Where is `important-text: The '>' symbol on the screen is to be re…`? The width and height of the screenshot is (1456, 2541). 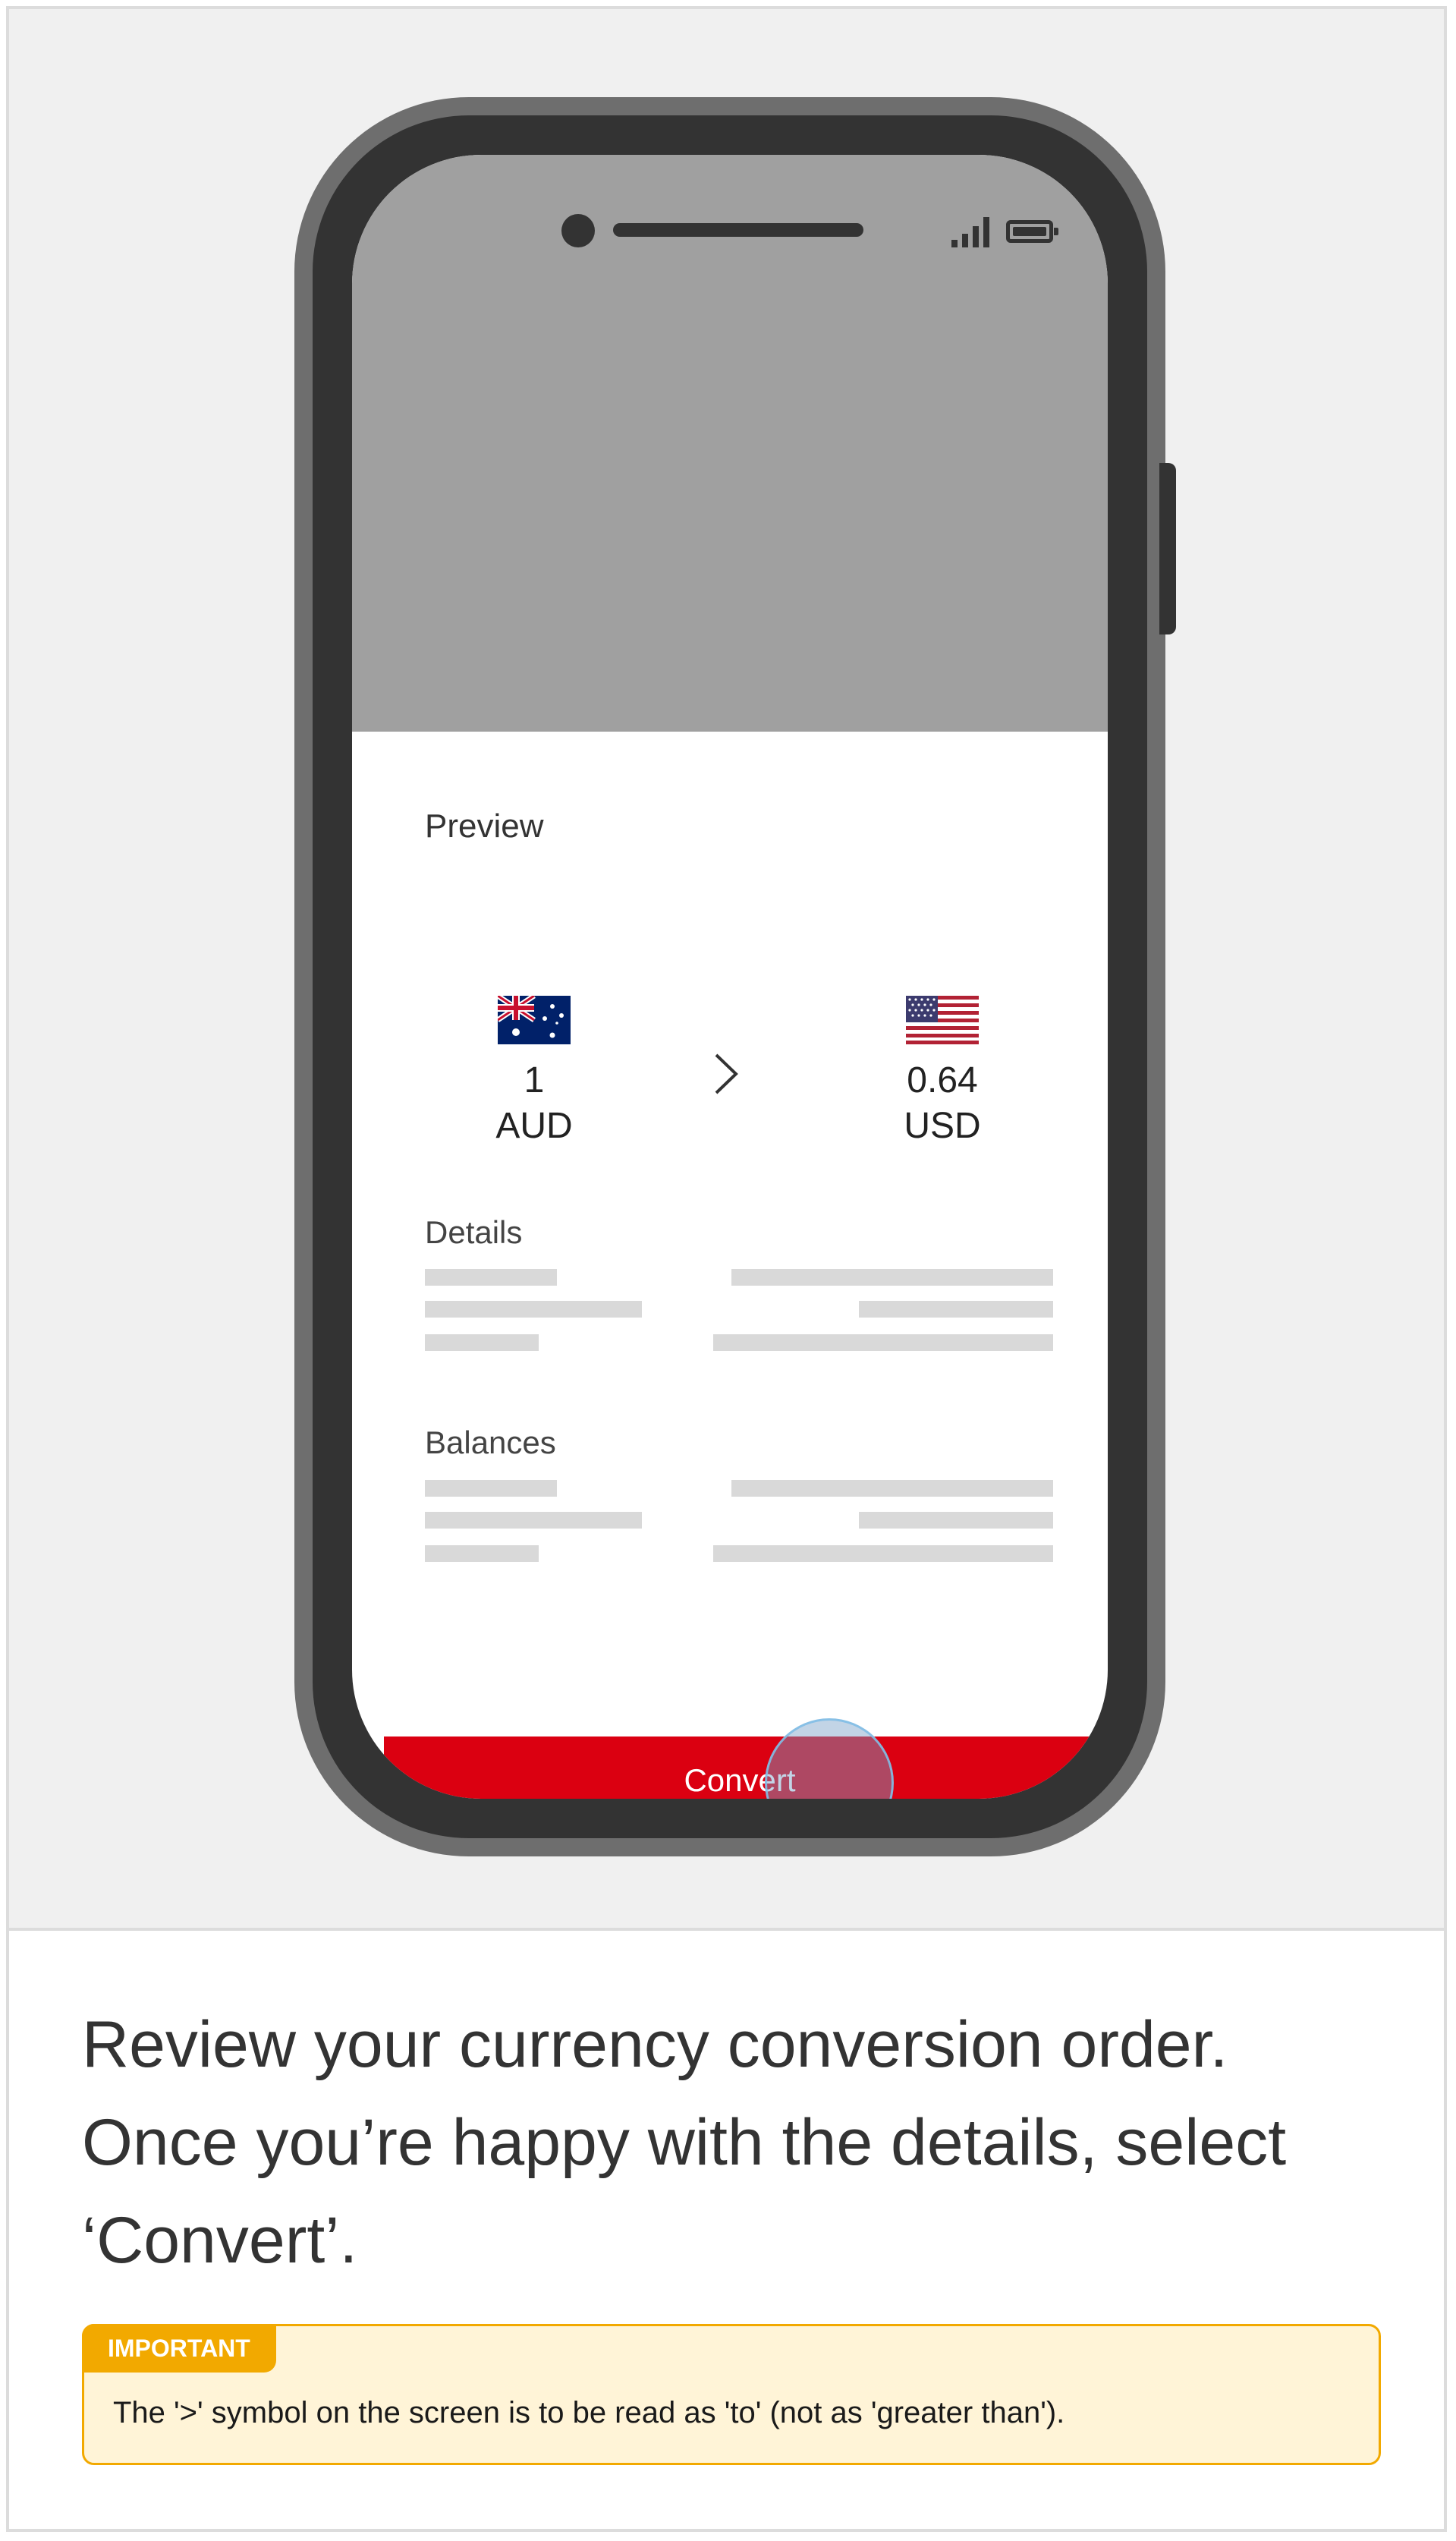 important-text: The '>' symbol on the screen is to be re… is located at coordinates (589, 2412).